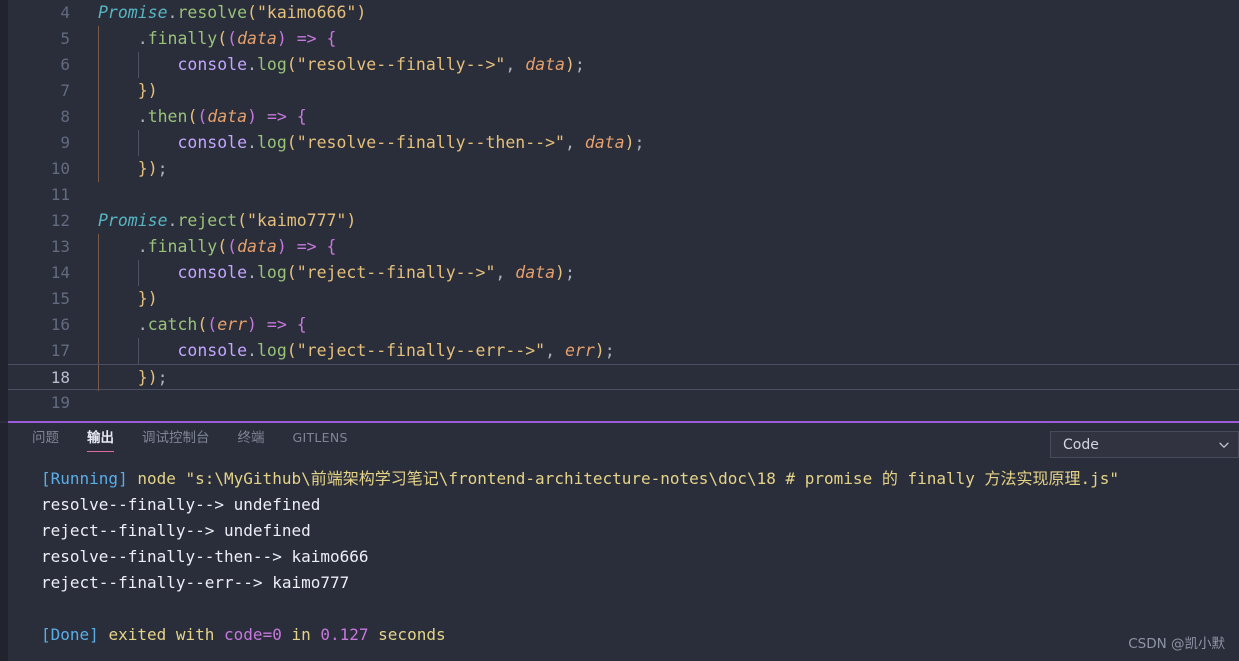 This screenshot has width=1239, height=661. I want to click on code-line-text: Promise.resolve("kaimo666"), so click(232, 12).